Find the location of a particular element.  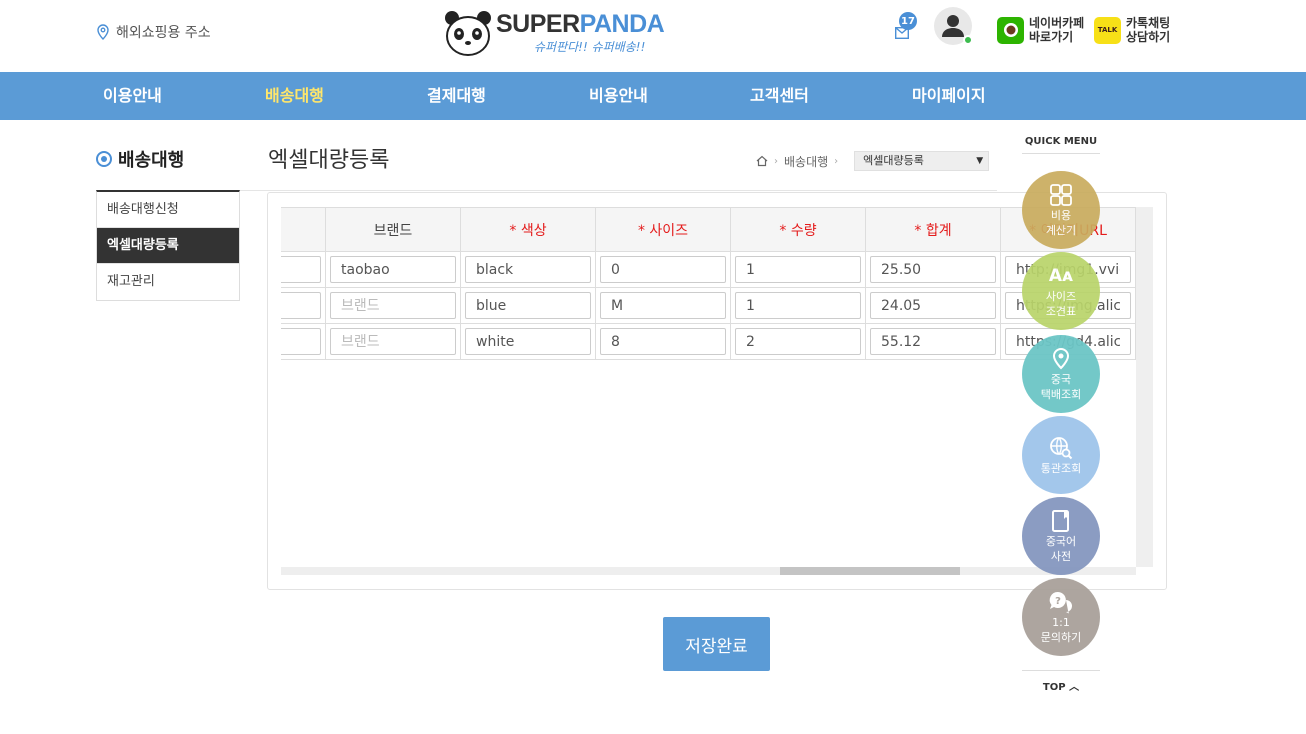

quick-china-tracking-button: 중국 택배조회 is located at coordinates (1061, 374).